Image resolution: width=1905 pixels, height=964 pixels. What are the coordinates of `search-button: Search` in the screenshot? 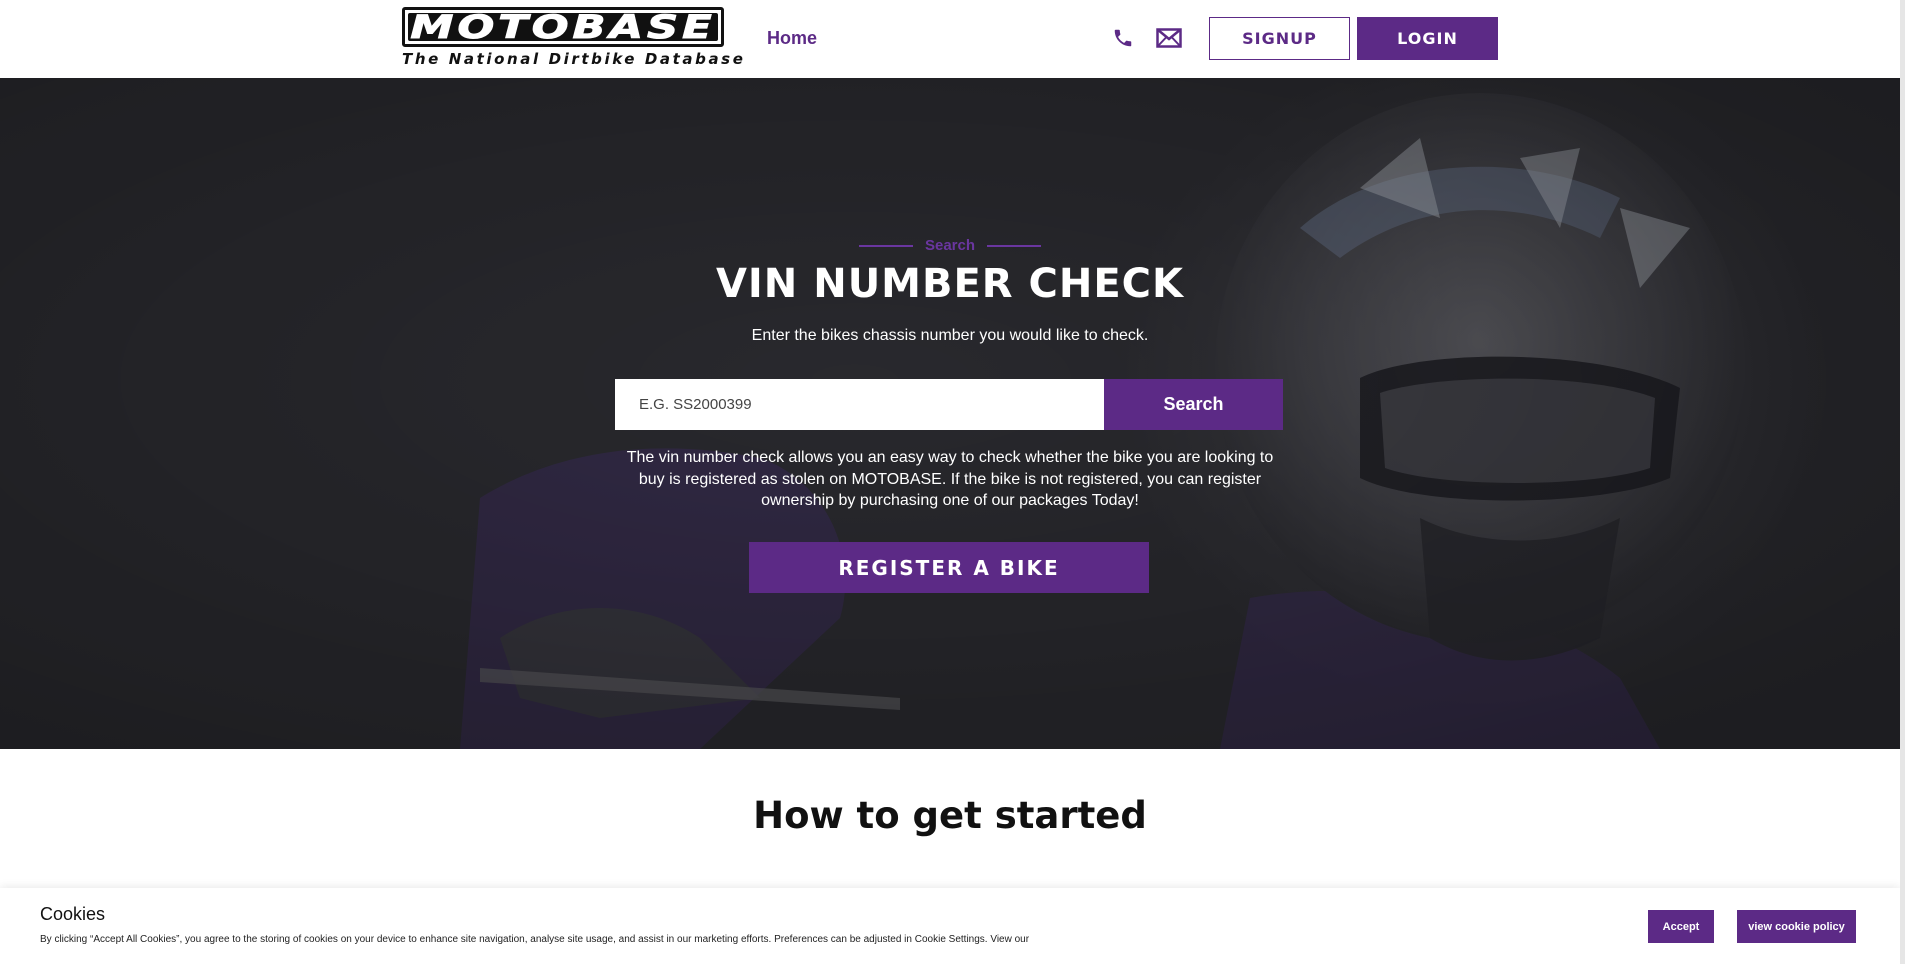 It's located at (1193, 404).